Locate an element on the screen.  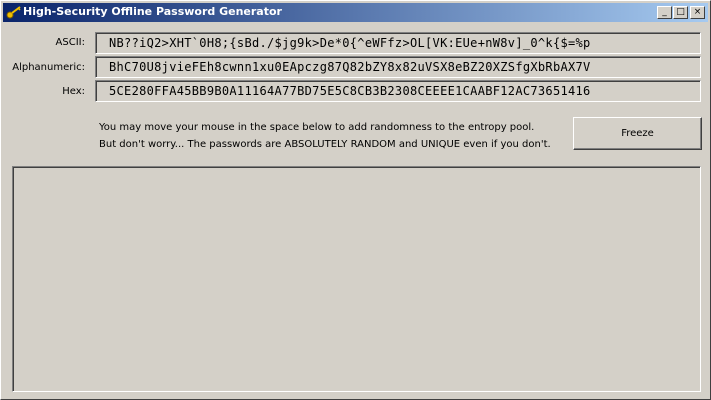
key-icon is located at coordinates (13, 12).